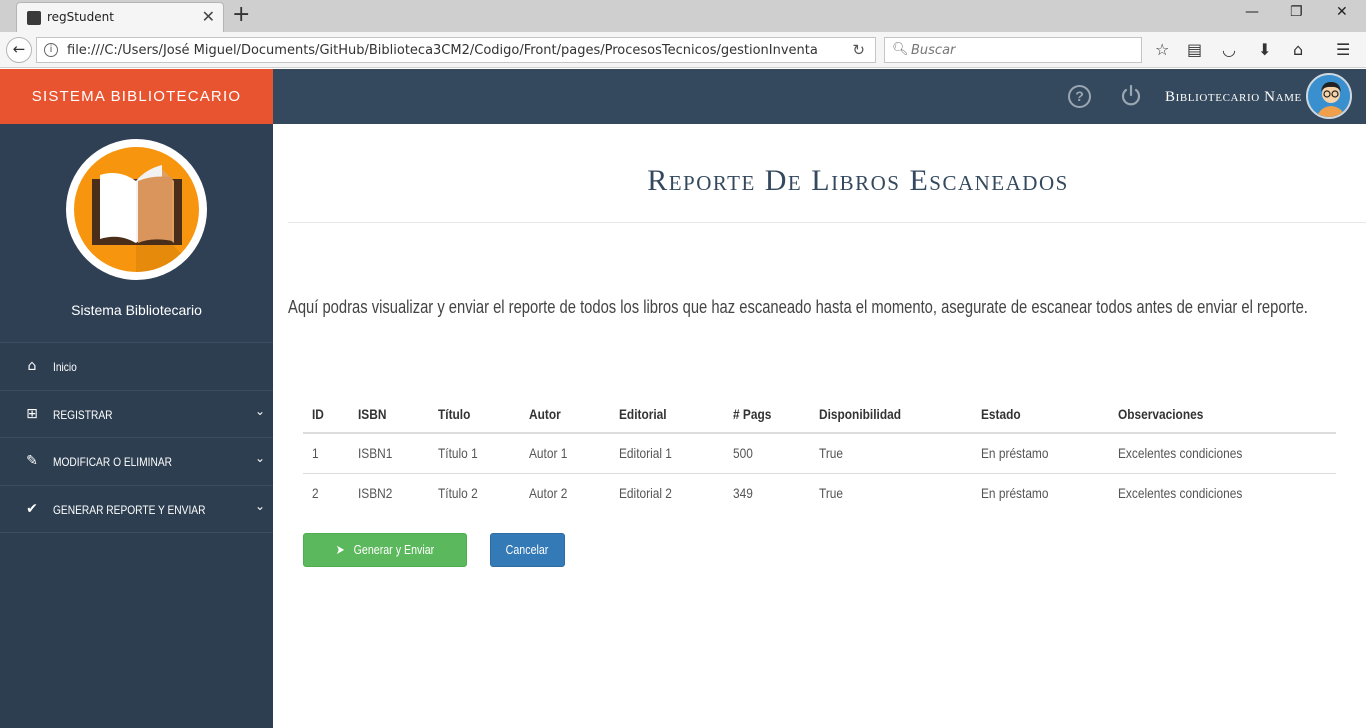  Describe the element at coordinates (743, 493) in the screenshot. I see `table-cell: 349` at that location.